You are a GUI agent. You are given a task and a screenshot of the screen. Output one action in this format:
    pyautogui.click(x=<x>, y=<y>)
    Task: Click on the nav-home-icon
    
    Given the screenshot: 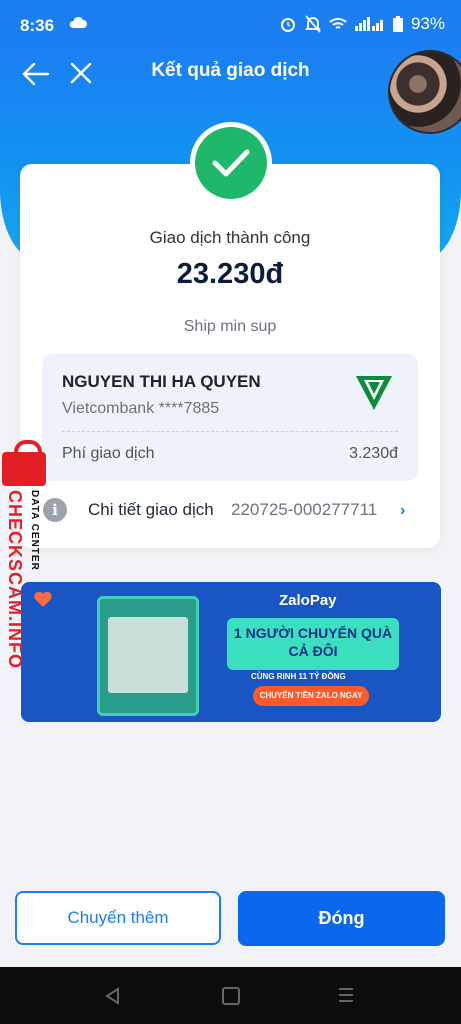 What is the action you would take?
    pyautogui.click(x=231, y=996)
    